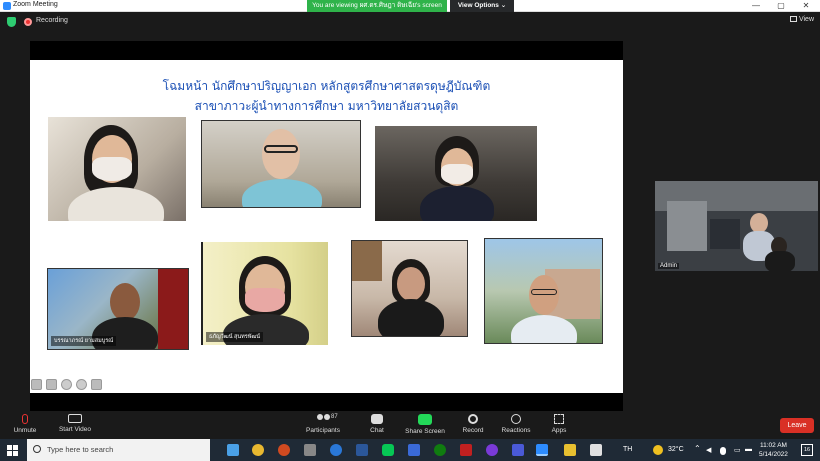  I want to click on search-icon, so click(37, 449).